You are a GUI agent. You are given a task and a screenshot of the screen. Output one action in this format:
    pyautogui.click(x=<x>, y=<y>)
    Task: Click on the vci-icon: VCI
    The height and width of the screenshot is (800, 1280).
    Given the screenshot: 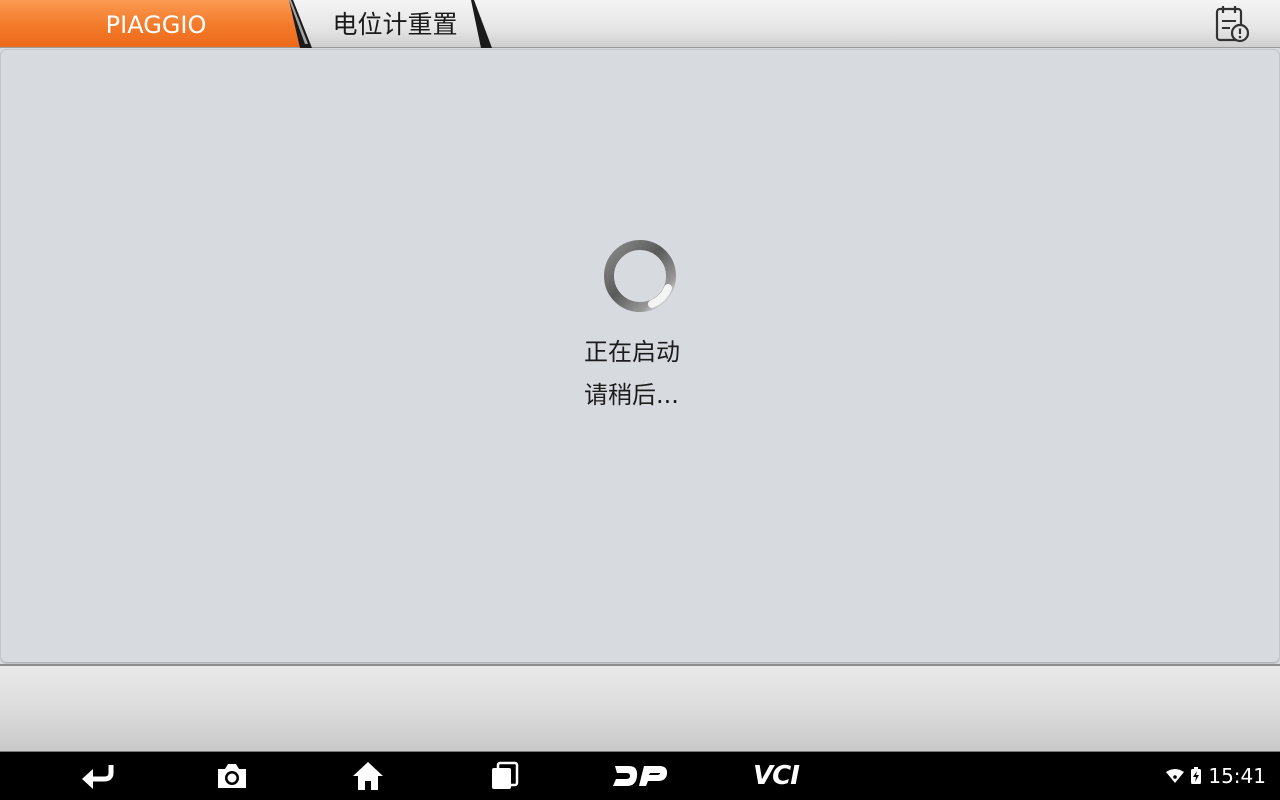 What is the action you would take?
    pyautogui.click(x=776, y=776)
    